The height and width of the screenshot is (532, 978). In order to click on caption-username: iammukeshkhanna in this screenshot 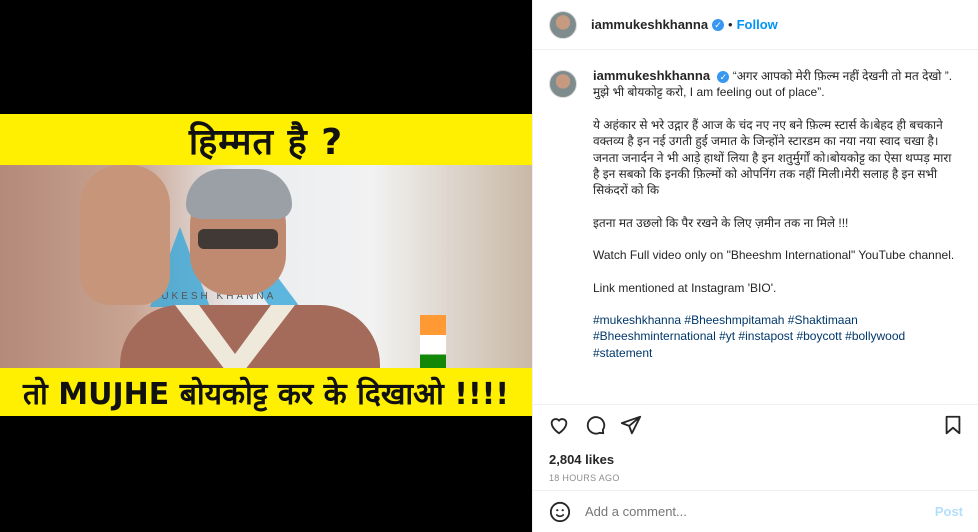, I will do `click(651, 75)`.